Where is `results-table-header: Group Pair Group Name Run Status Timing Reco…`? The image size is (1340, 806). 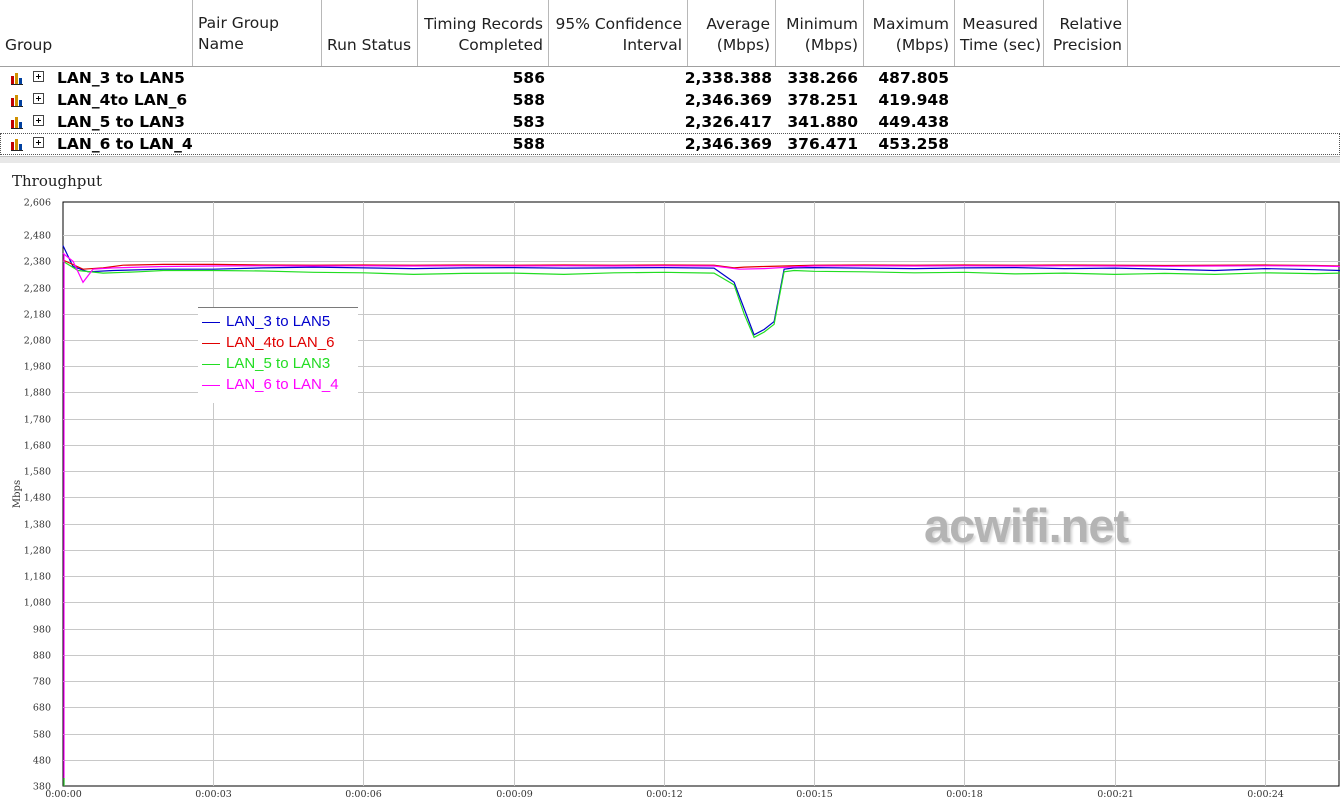
results-table-header: Group Pair Group Name Run Status Timing Reco… is located at coordinates (670, 33).